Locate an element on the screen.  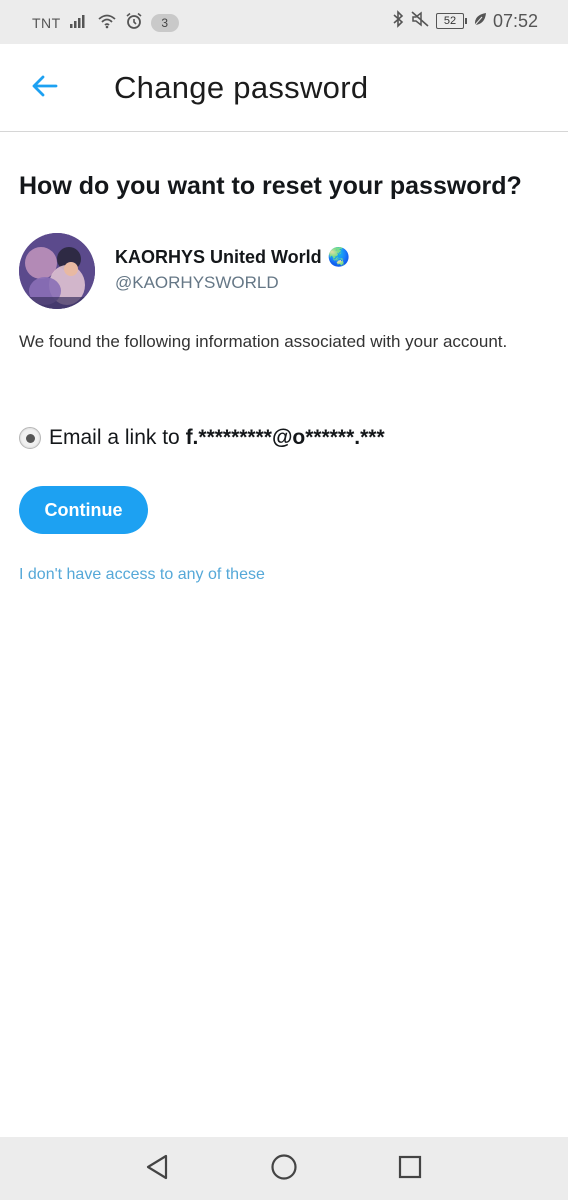
email-option: Email a link to f.*********@o******.*** is located at coordinates (202, 438).